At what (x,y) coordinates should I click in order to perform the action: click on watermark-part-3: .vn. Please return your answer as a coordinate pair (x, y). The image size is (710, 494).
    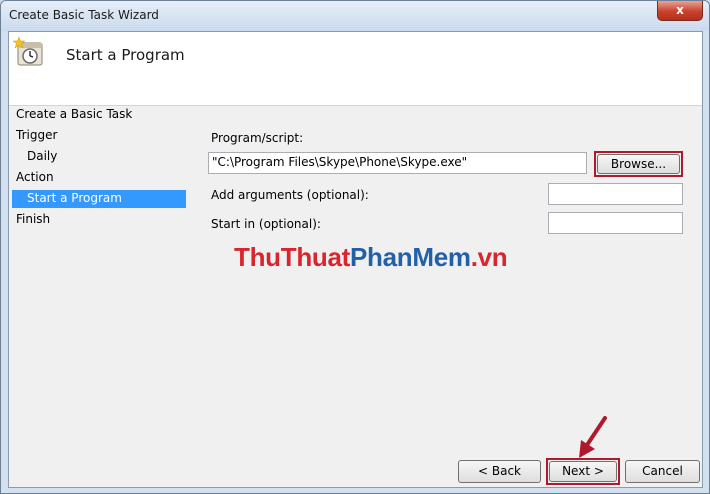
    Looking at the image, I should click on (489, 257).